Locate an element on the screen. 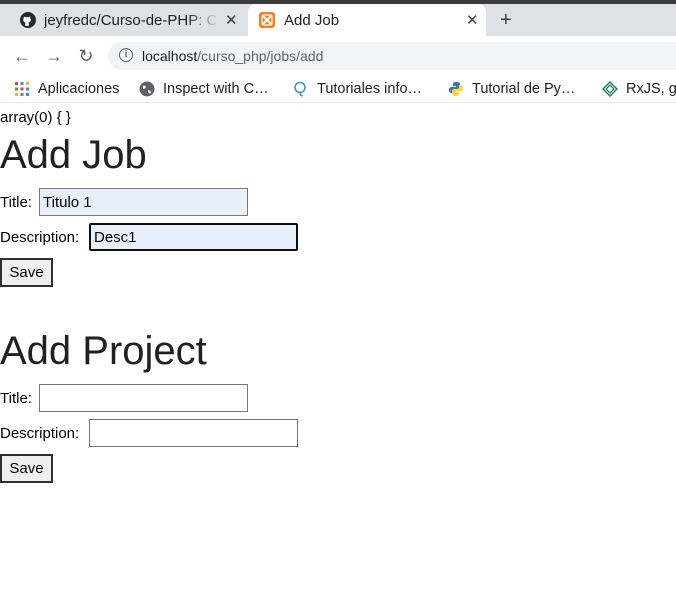 This screenshot has height=606, width=676. python-icon is located at coordinates (456, 89).